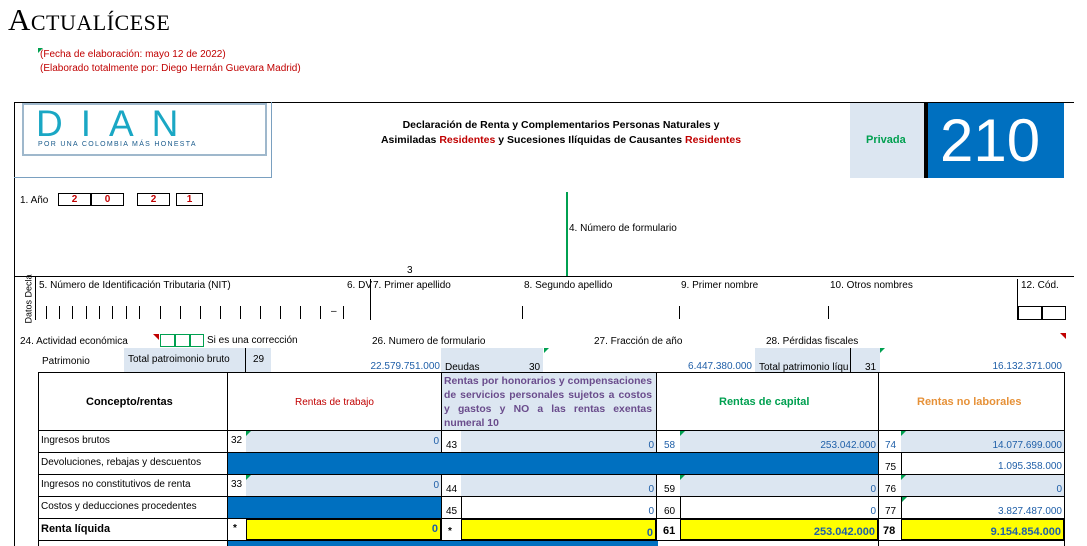 Image resolution: width=1087 pixels, height=546 pixels. What do you see at coordinates (764, 402) in the screenshot?
I see `col-header-capital: Rentas de capital` at bounding box center [764, 402].